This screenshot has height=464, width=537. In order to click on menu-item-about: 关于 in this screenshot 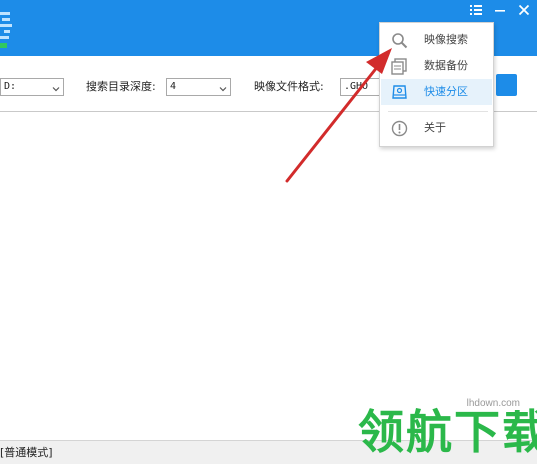, I will do `click(436, 128)`.